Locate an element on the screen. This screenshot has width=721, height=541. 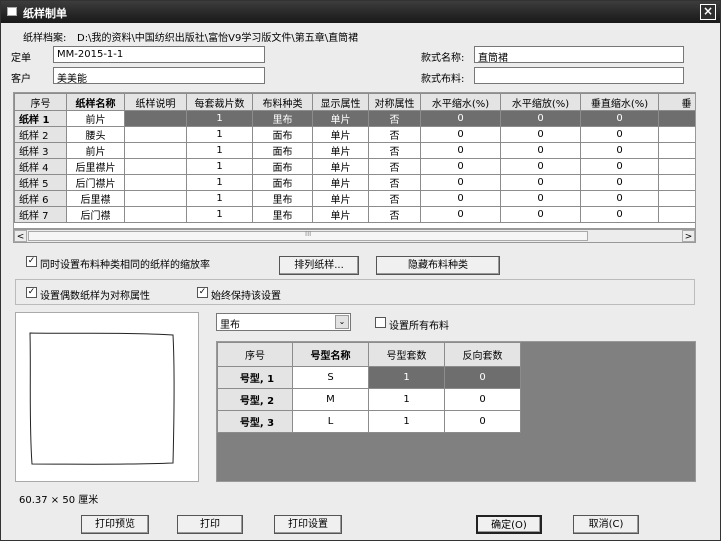
size-row-header: 号型, 2 is located at coordinates (255, 399).